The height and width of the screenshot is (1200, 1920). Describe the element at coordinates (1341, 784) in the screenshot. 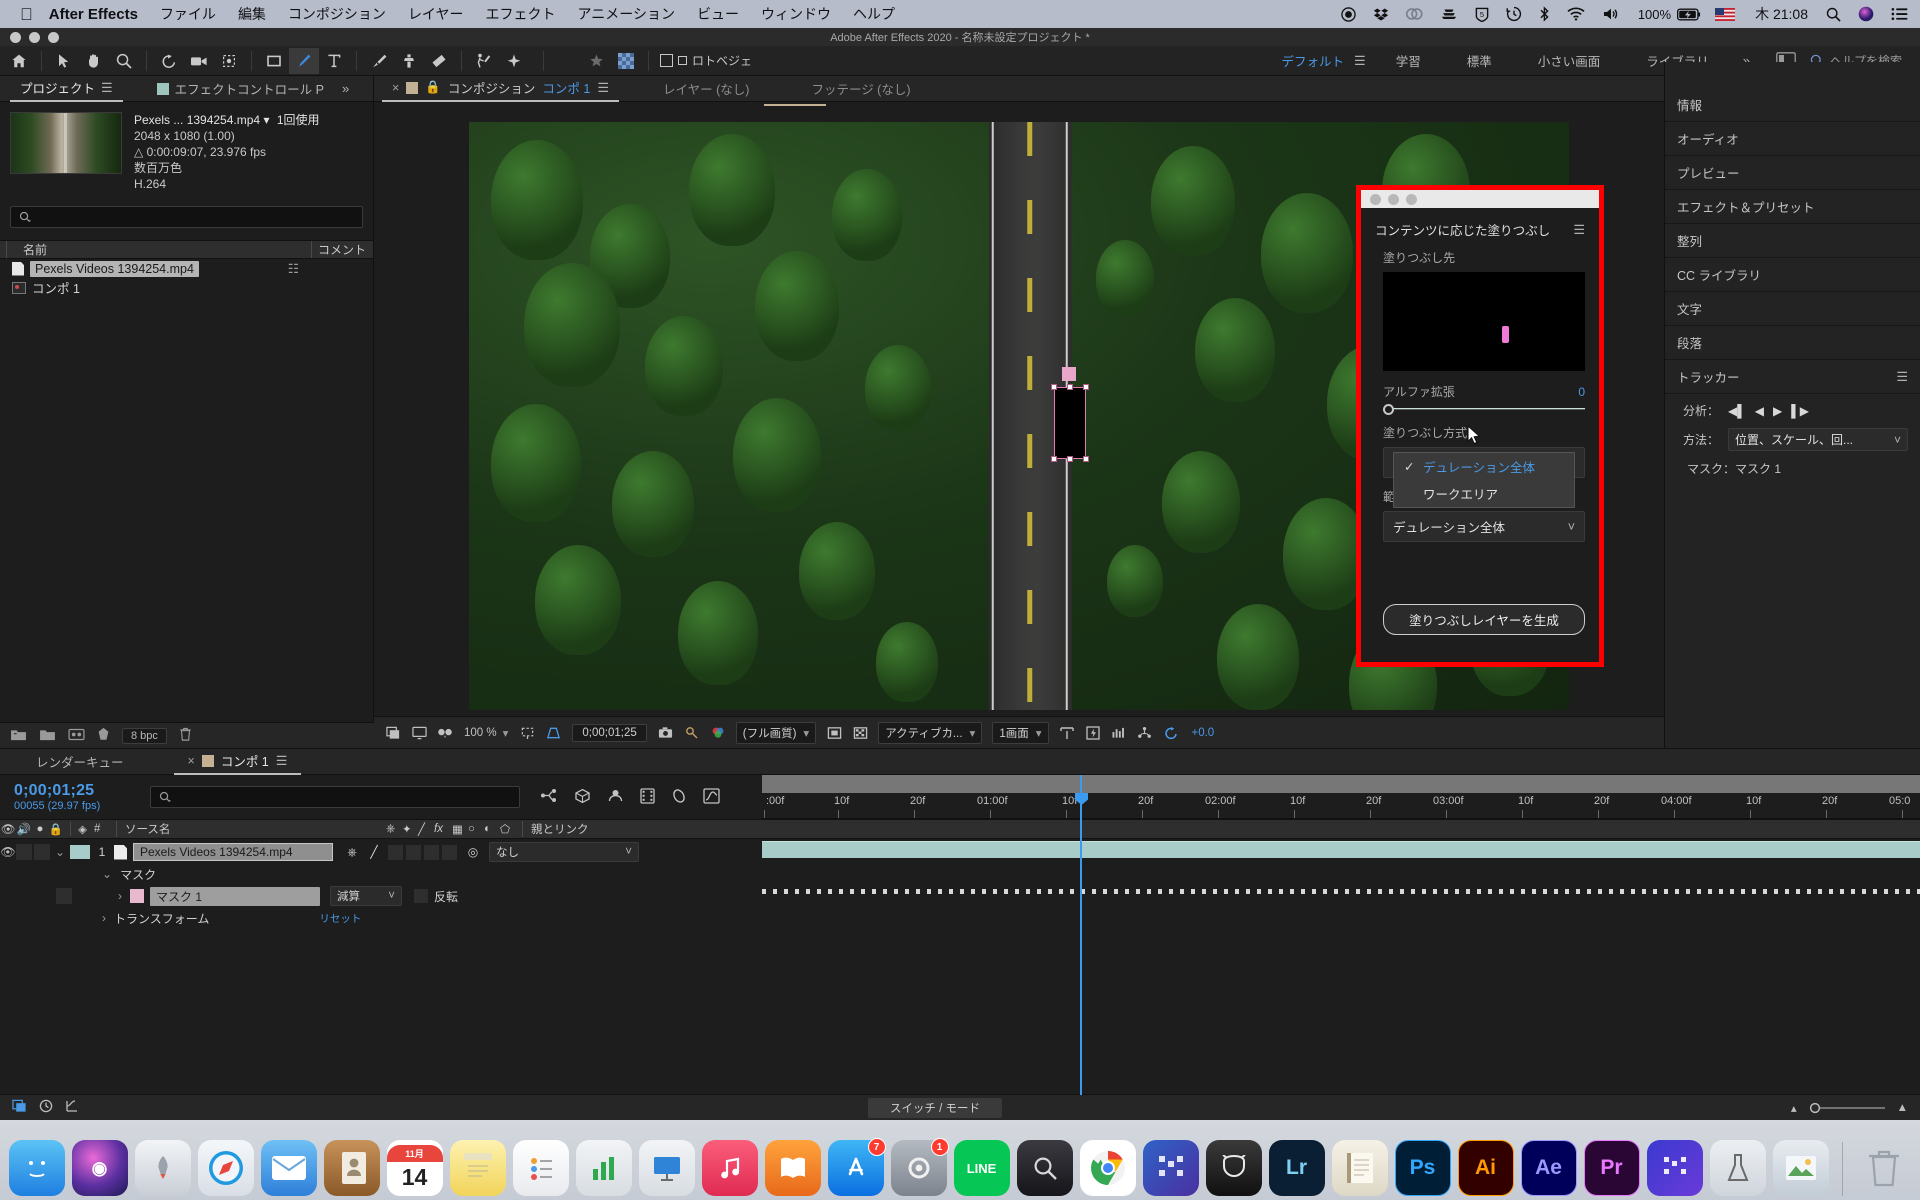

I see `work-area-bar` at that location.